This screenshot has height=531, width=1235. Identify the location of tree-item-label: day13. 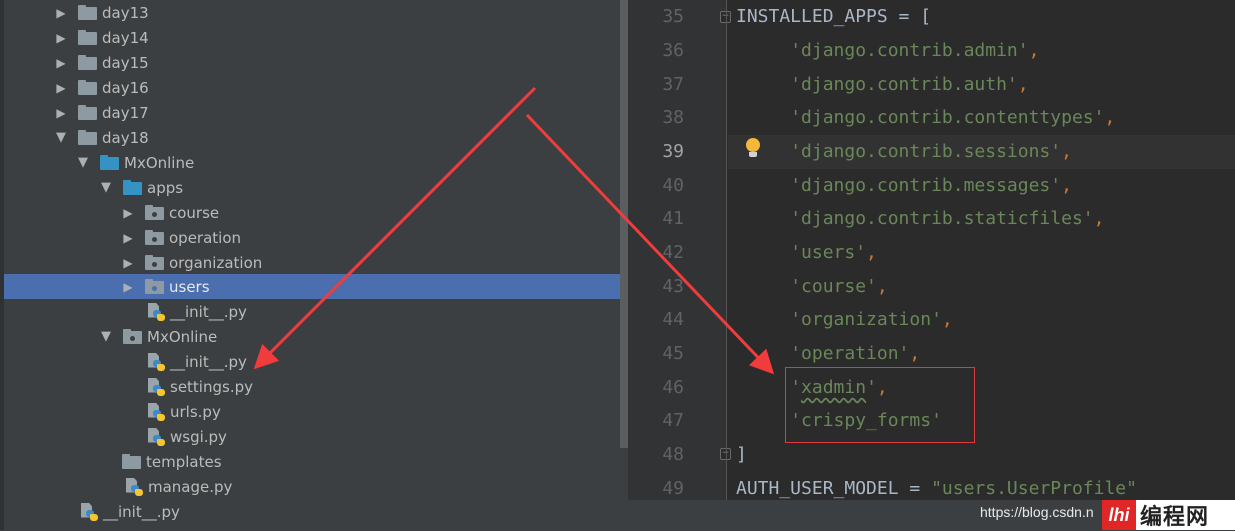
(125, 12).